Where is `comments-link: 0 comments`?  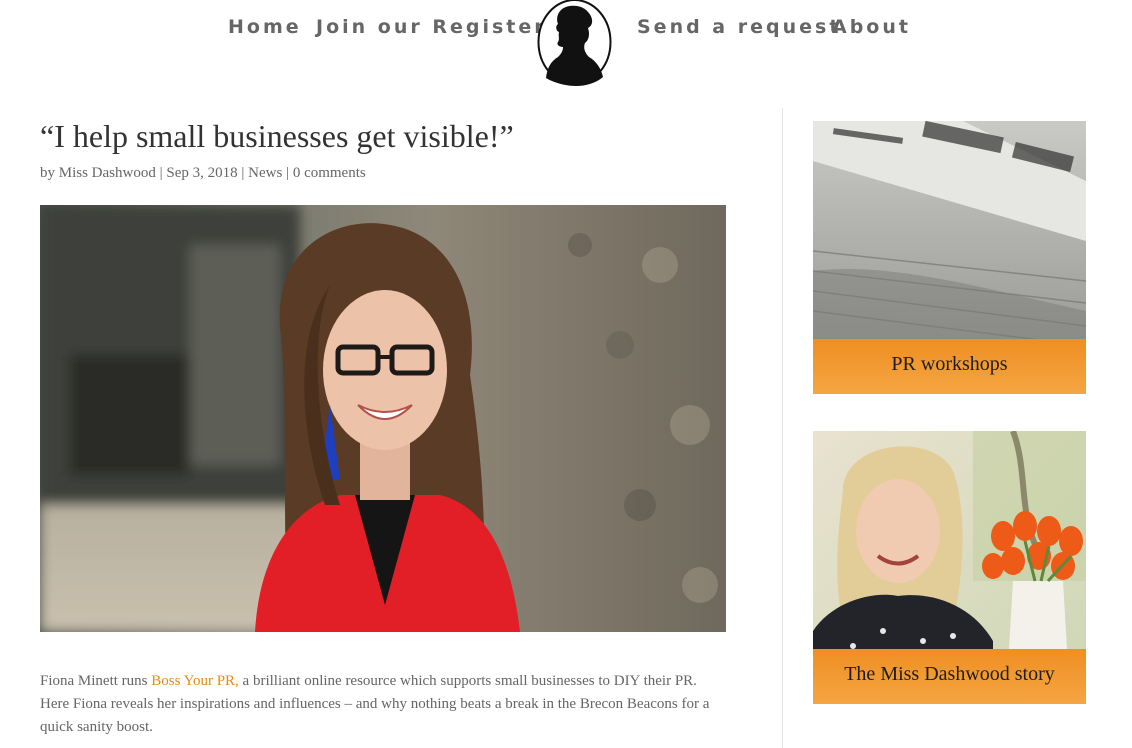 comments-link: 0 comments is located at coordinates (329, 173).